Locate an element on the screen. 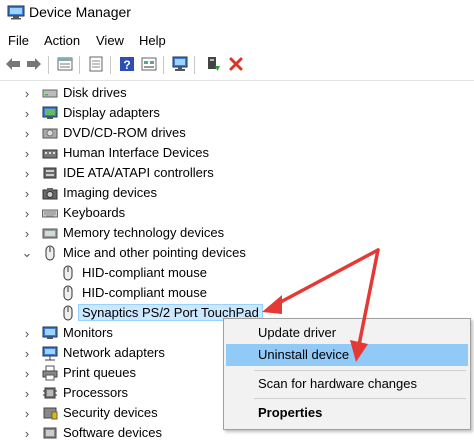 The image size is (474, 443). memory-device-icon is located at coordinates (50, 233).